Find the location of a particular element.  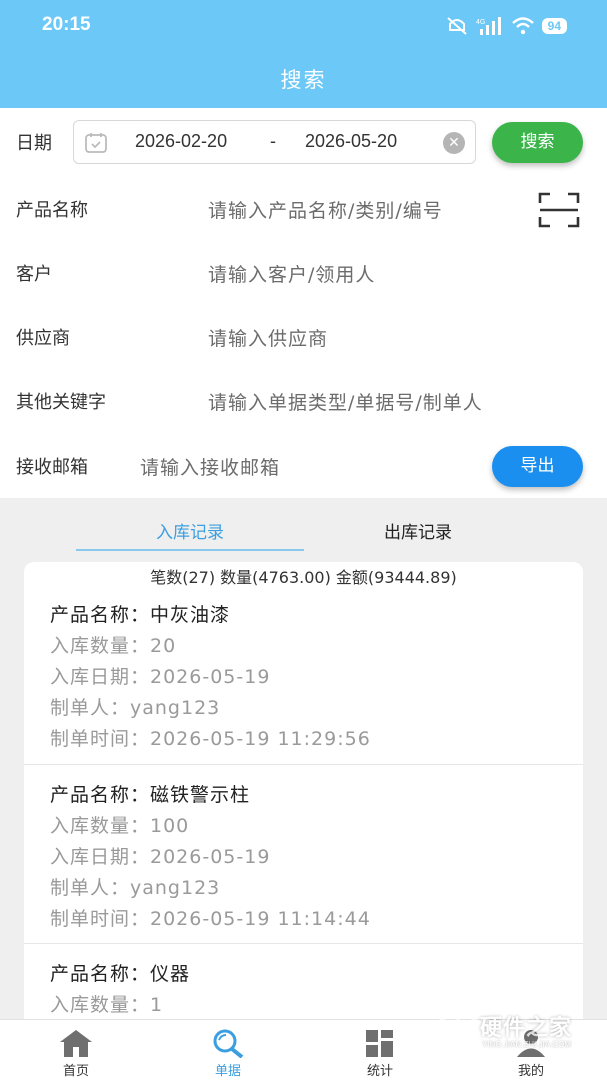

date-end: 2026-05-20 is located at coordinates (351, 141).